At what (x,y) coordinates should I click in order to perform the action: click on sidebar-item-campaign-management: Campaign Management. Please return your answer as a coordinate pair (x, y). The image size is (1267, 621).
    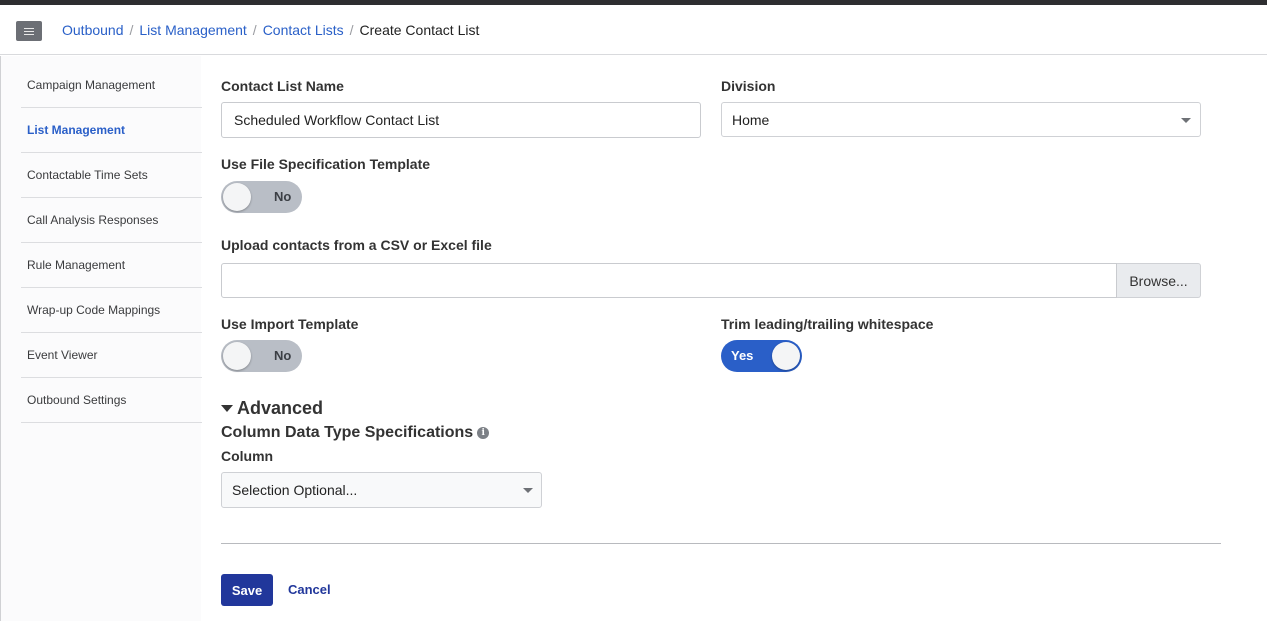
    Looking at the image, I should click on (111, 85).